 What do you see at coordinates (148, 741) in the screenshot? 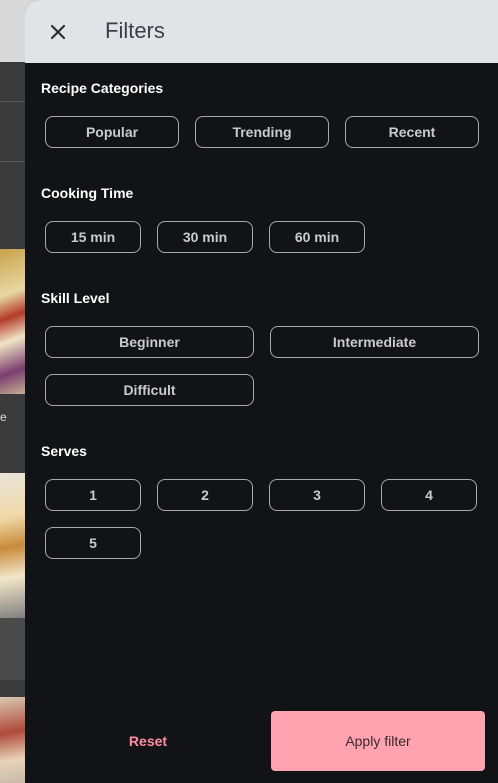
I see `reset-button: Reset` at bounding box center [148, 741].